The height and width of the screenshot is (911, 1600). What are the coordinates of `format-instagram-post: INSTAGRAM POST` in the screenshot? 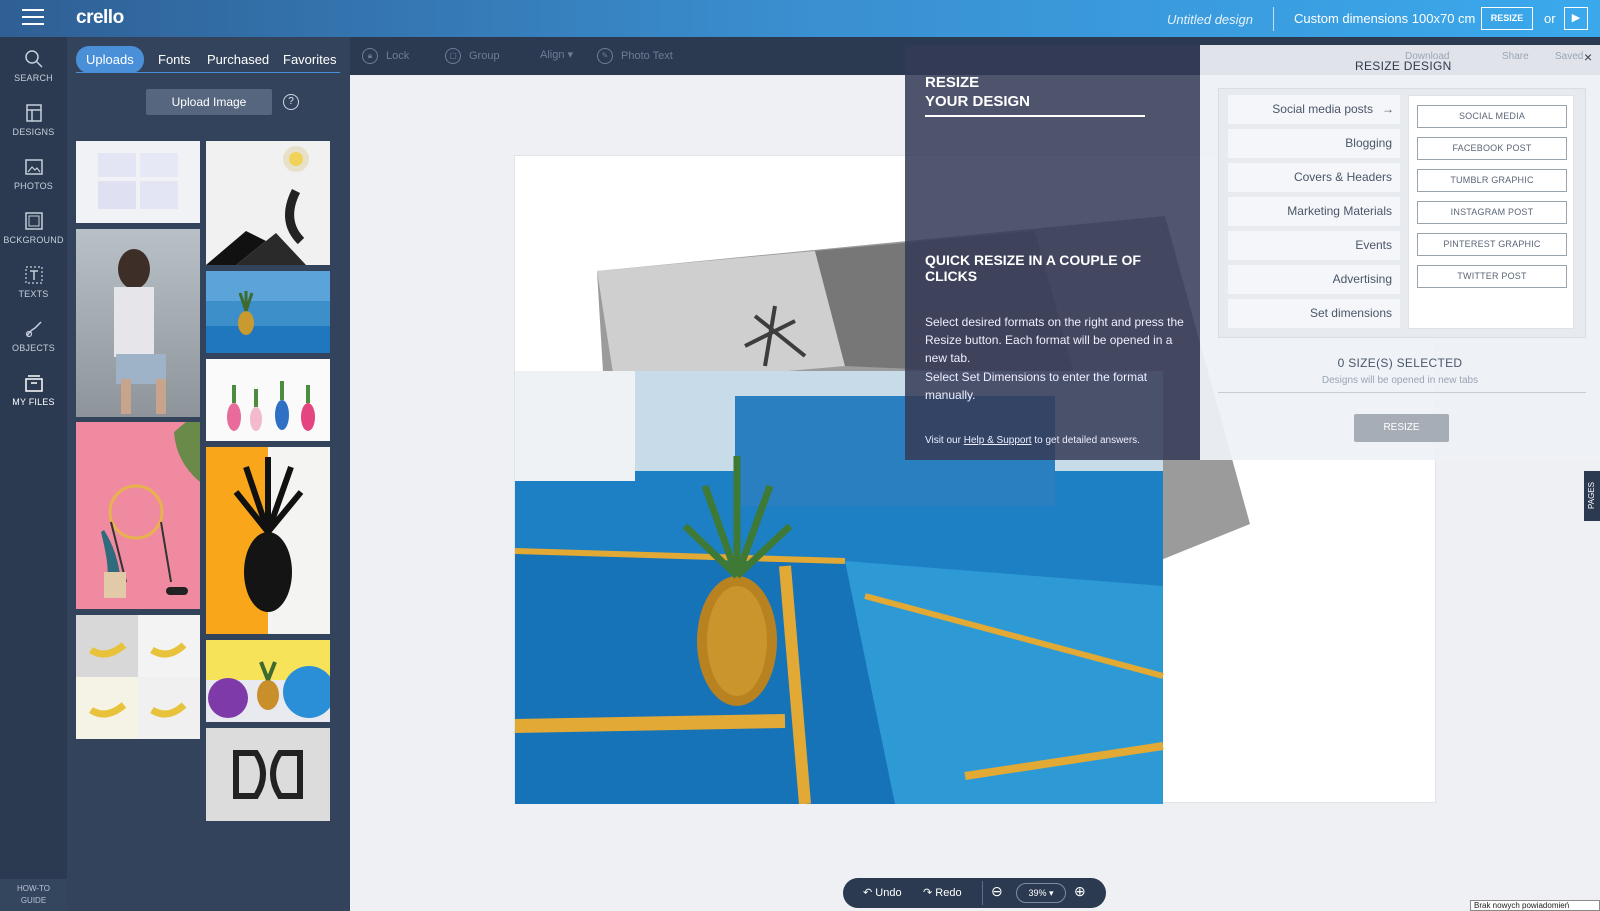 It's located at (1492, 212).